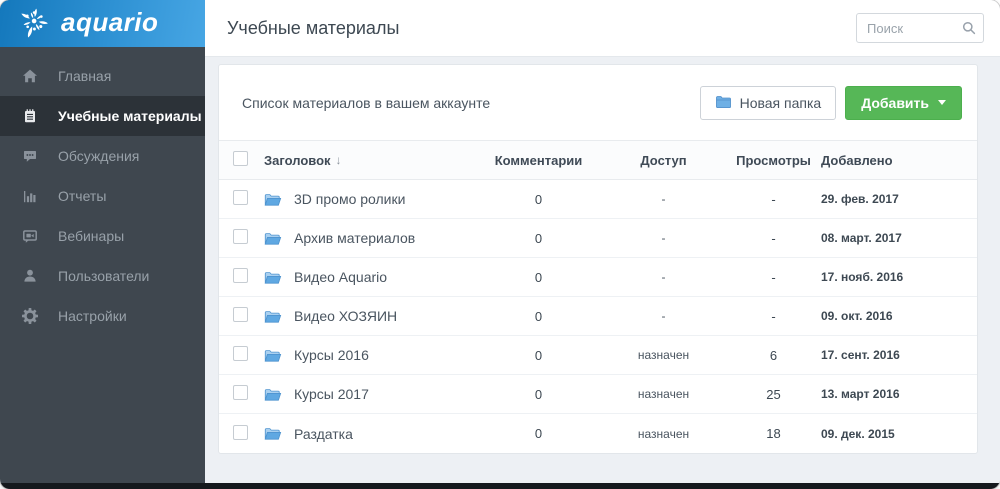  What do you see at coordinates (102, 156) in the screenshot?
I see `sidebar-item-discussions: Обсуждения` at bounding box center [102, 156].